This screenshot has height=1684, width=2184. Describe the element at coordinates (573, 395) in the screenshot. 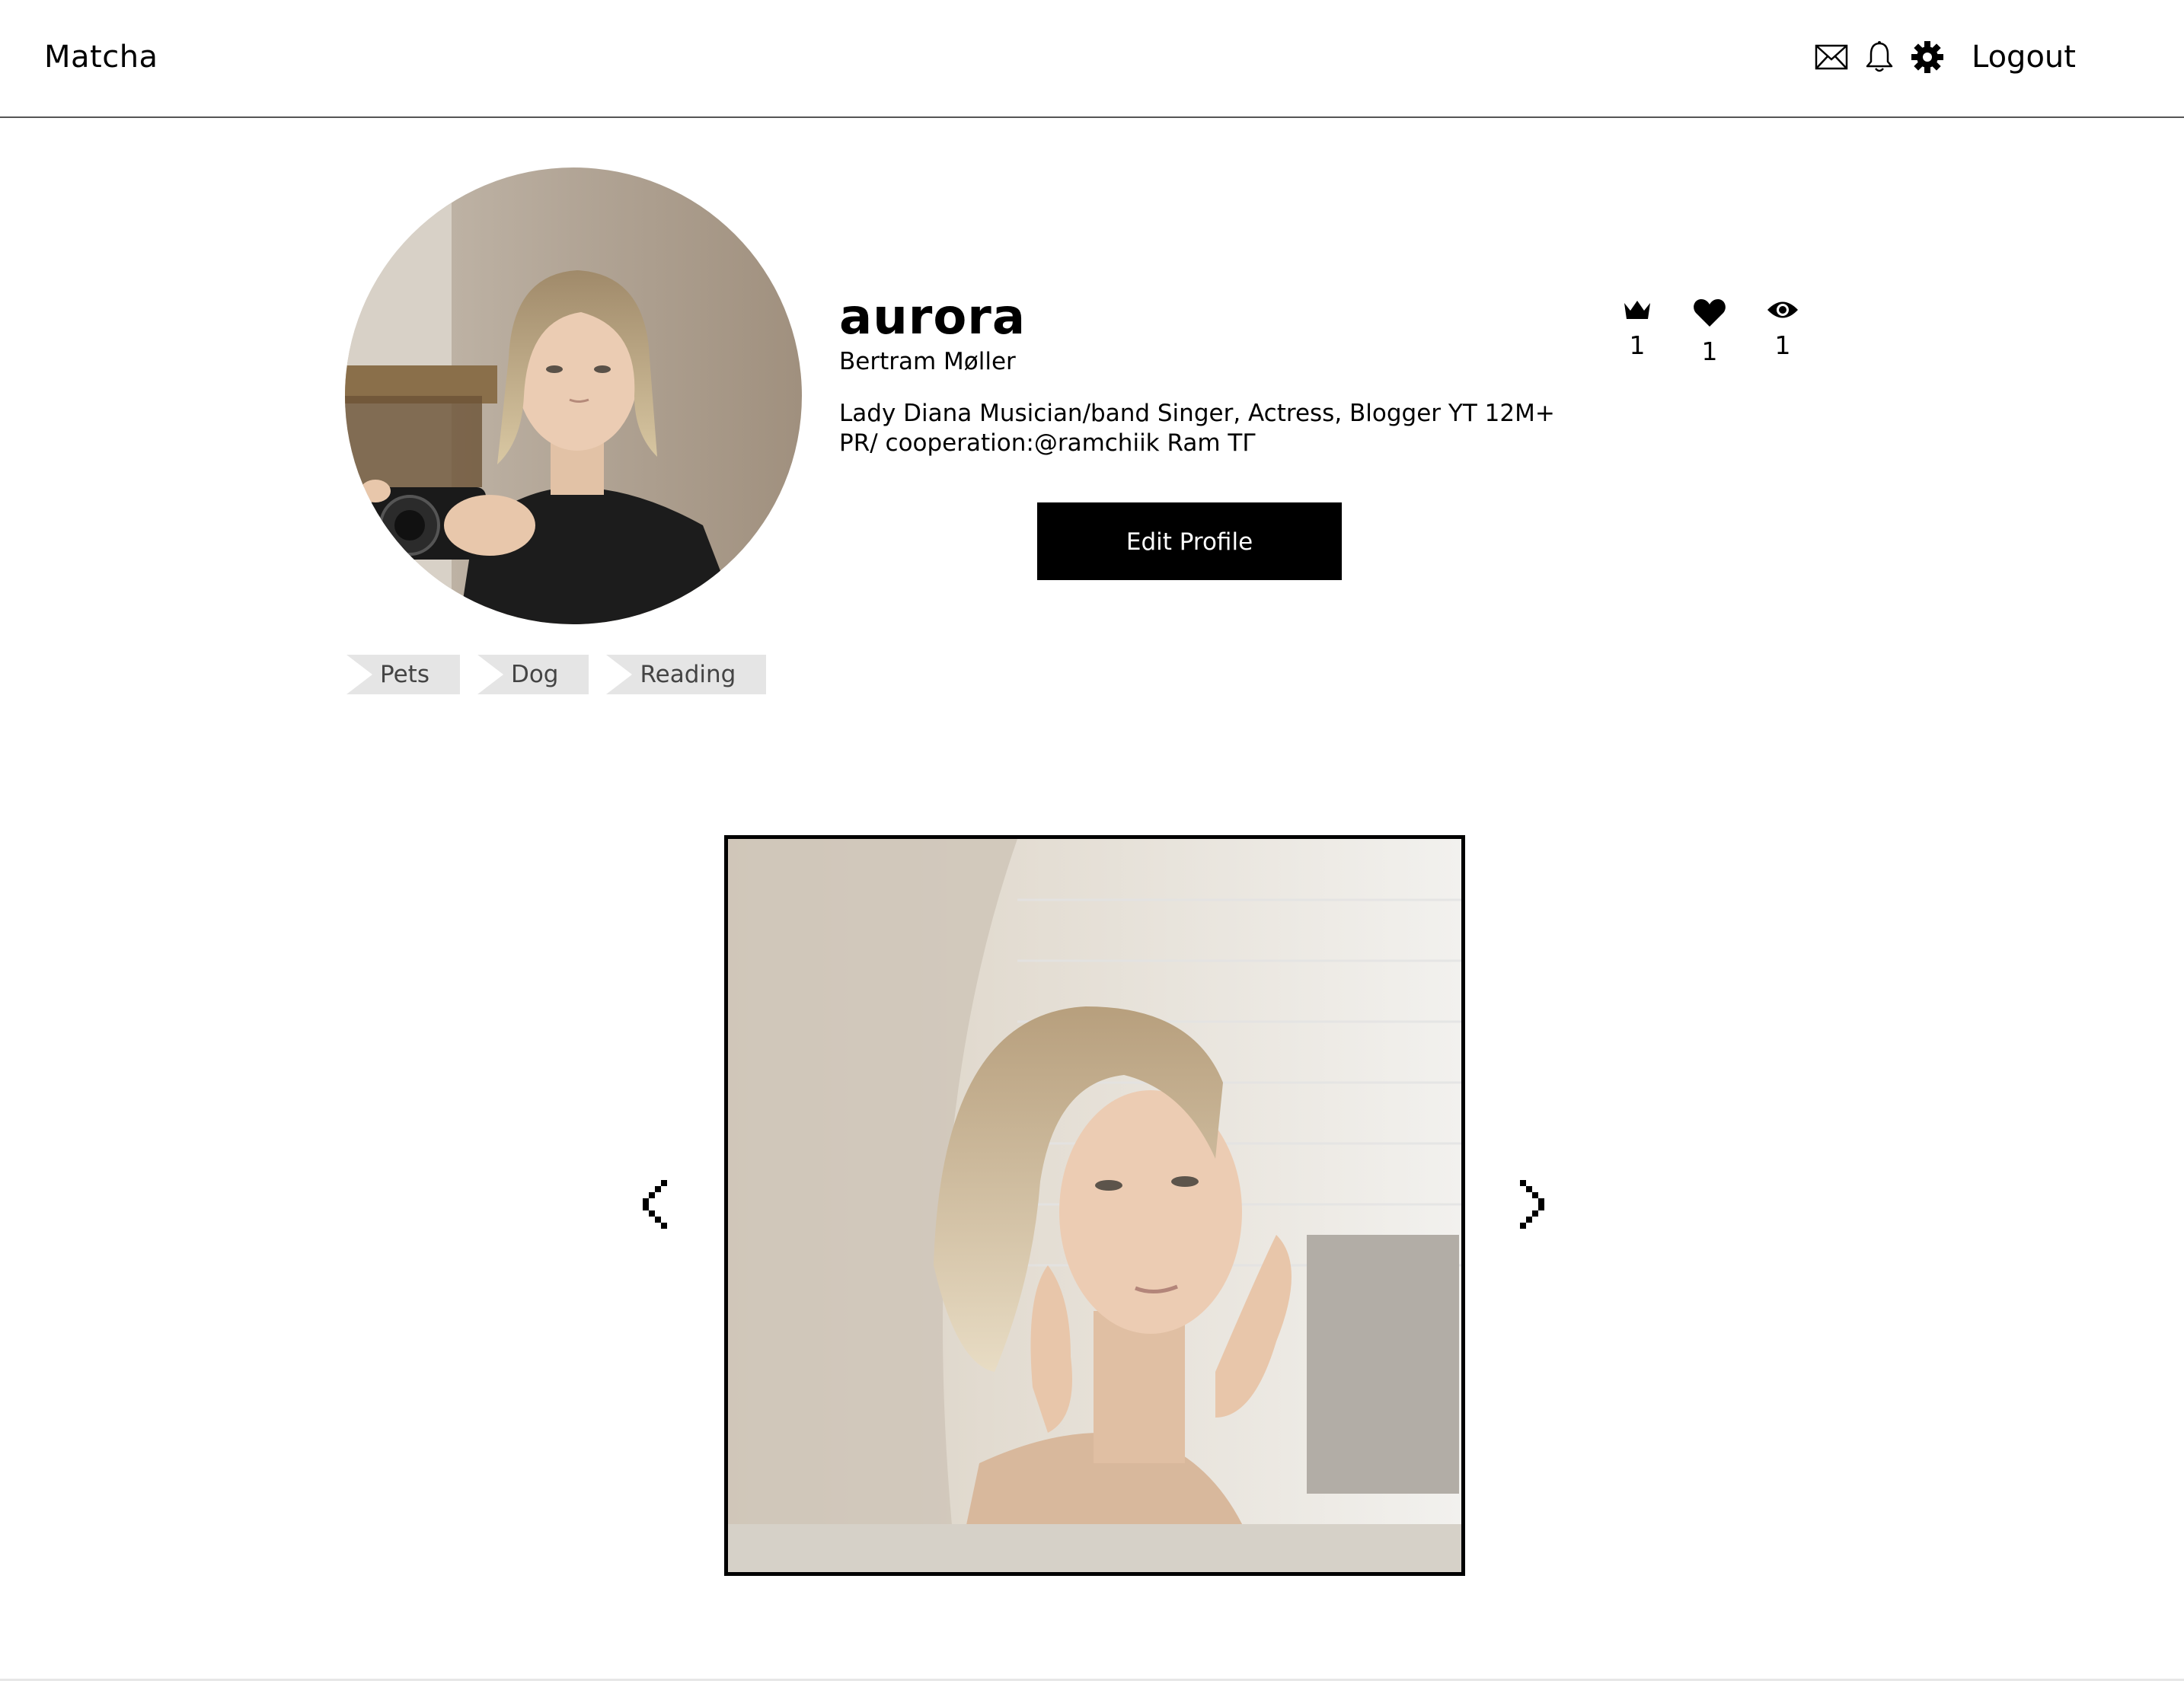

I see `profile-avatar` at that location.